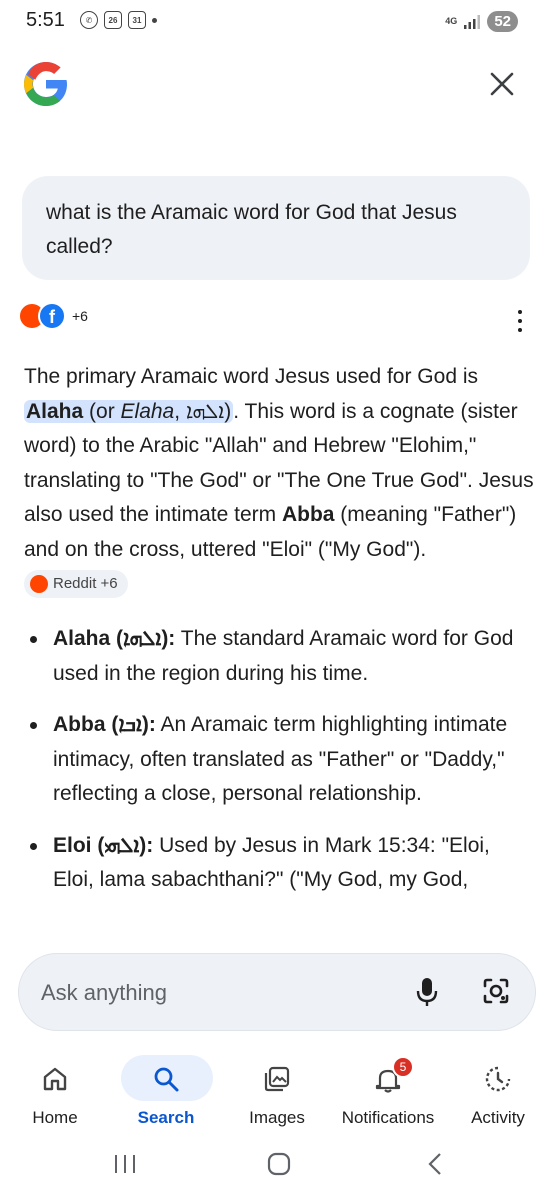 The height and width of the screenshot is (1200, 554). I want to click on bullet-term: Abba (ܐܒܐ):, so click(104, 724).